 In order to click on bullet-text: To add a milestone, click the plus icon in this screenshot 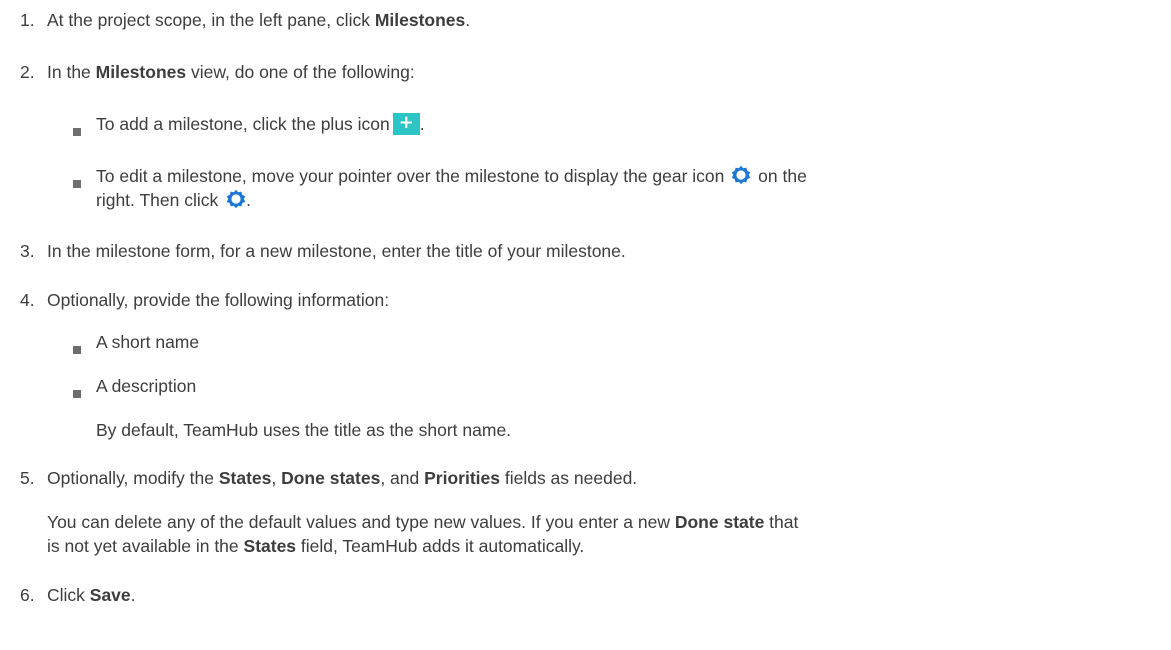, I will do `click(243, 124)`.